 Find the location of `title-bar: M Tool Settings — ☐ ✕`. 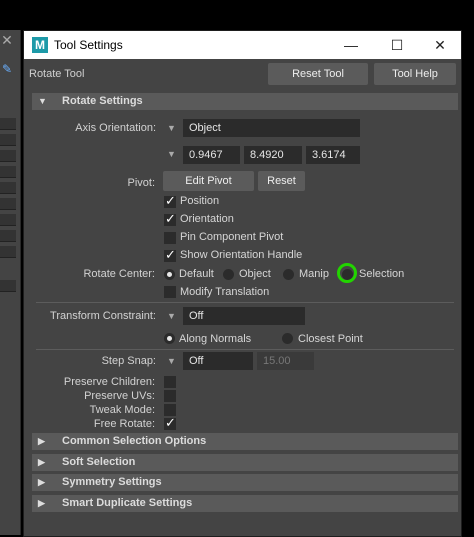

title-bar: M Tool Settings — ☐ ✕ is located at coordinates (242, 45).